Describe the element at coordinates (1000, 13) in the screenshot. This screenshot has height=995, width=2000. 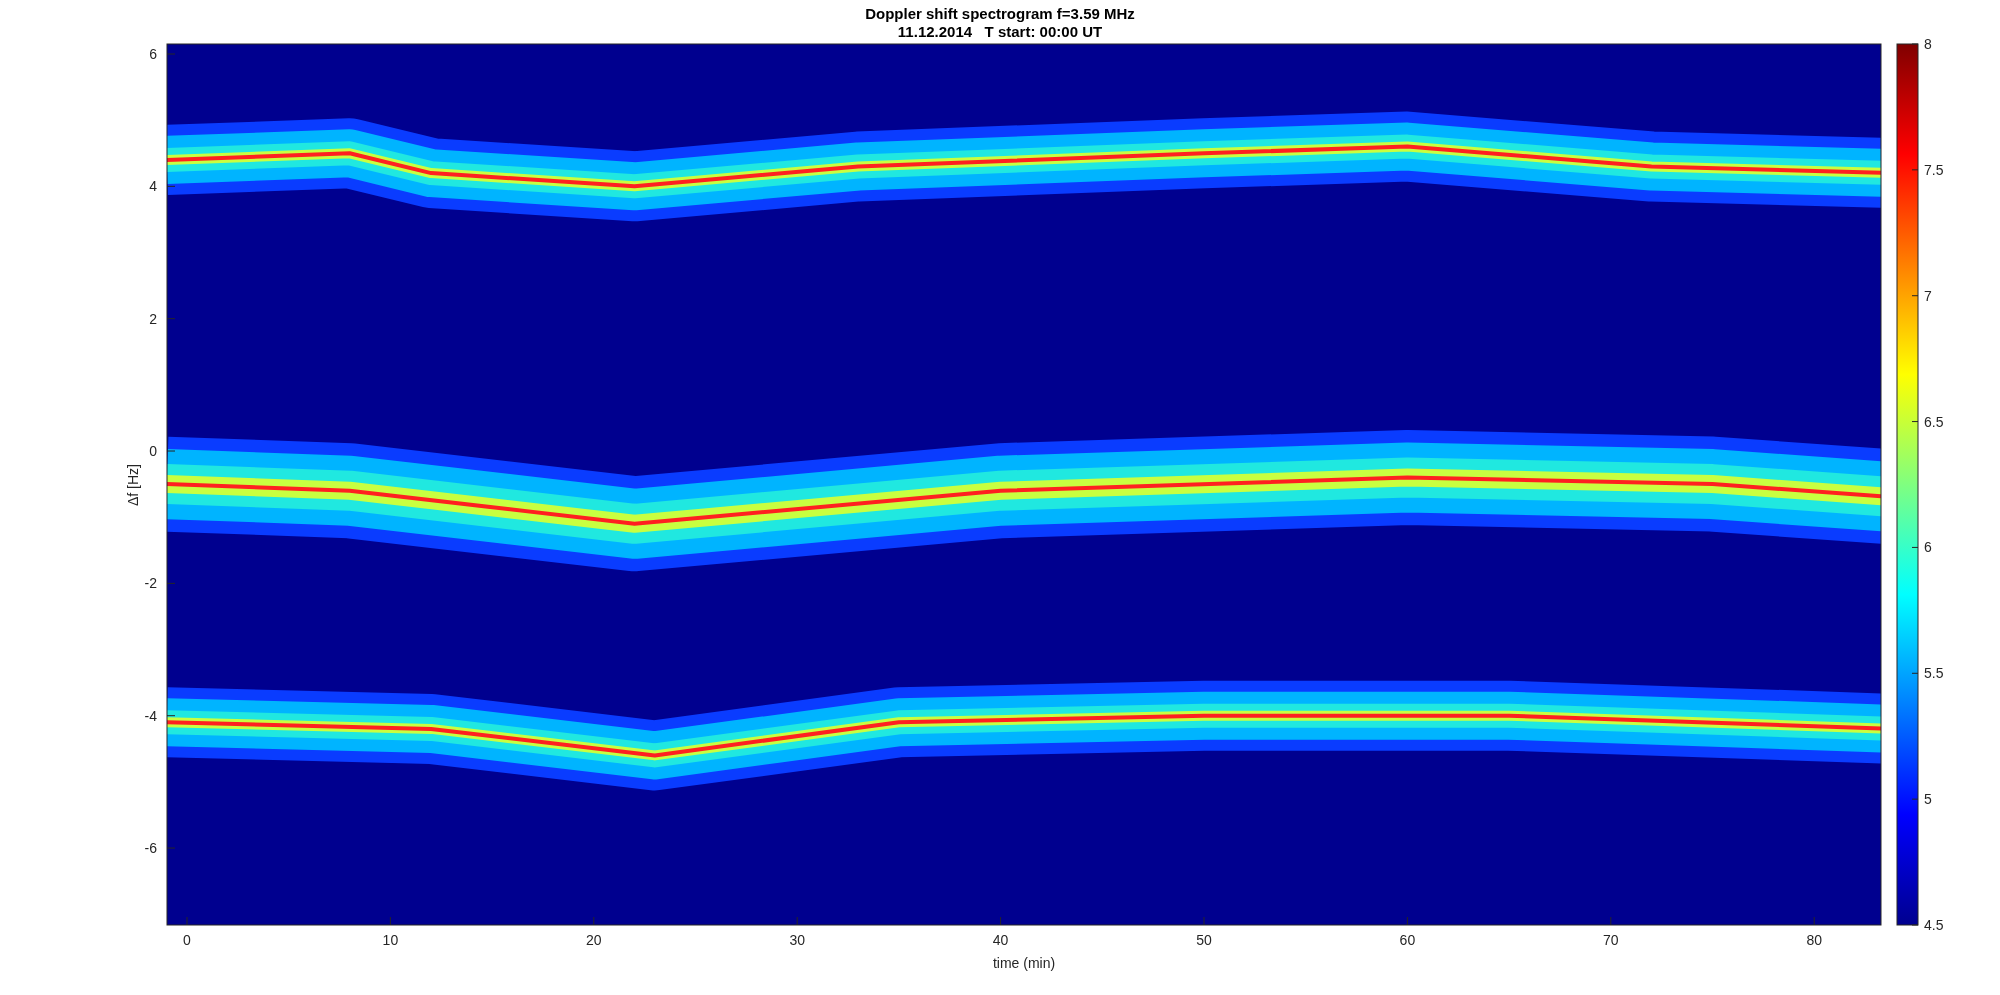
I see `chart-title: Doppler shift spectrogram f=3.59 MHz` at that location.